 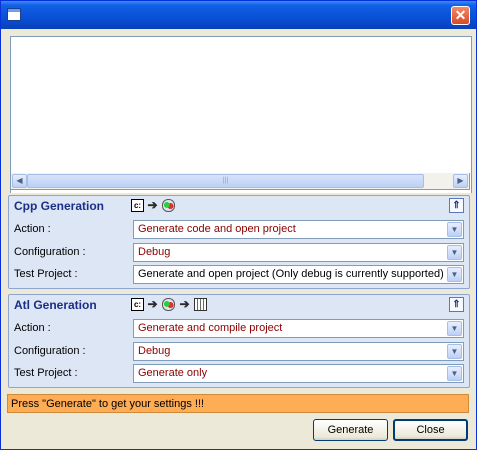 What do you see at coordinates (32, 229) in the screenshot?
I see `cpp-action-label: Action :` at bounding box center [32, 229].